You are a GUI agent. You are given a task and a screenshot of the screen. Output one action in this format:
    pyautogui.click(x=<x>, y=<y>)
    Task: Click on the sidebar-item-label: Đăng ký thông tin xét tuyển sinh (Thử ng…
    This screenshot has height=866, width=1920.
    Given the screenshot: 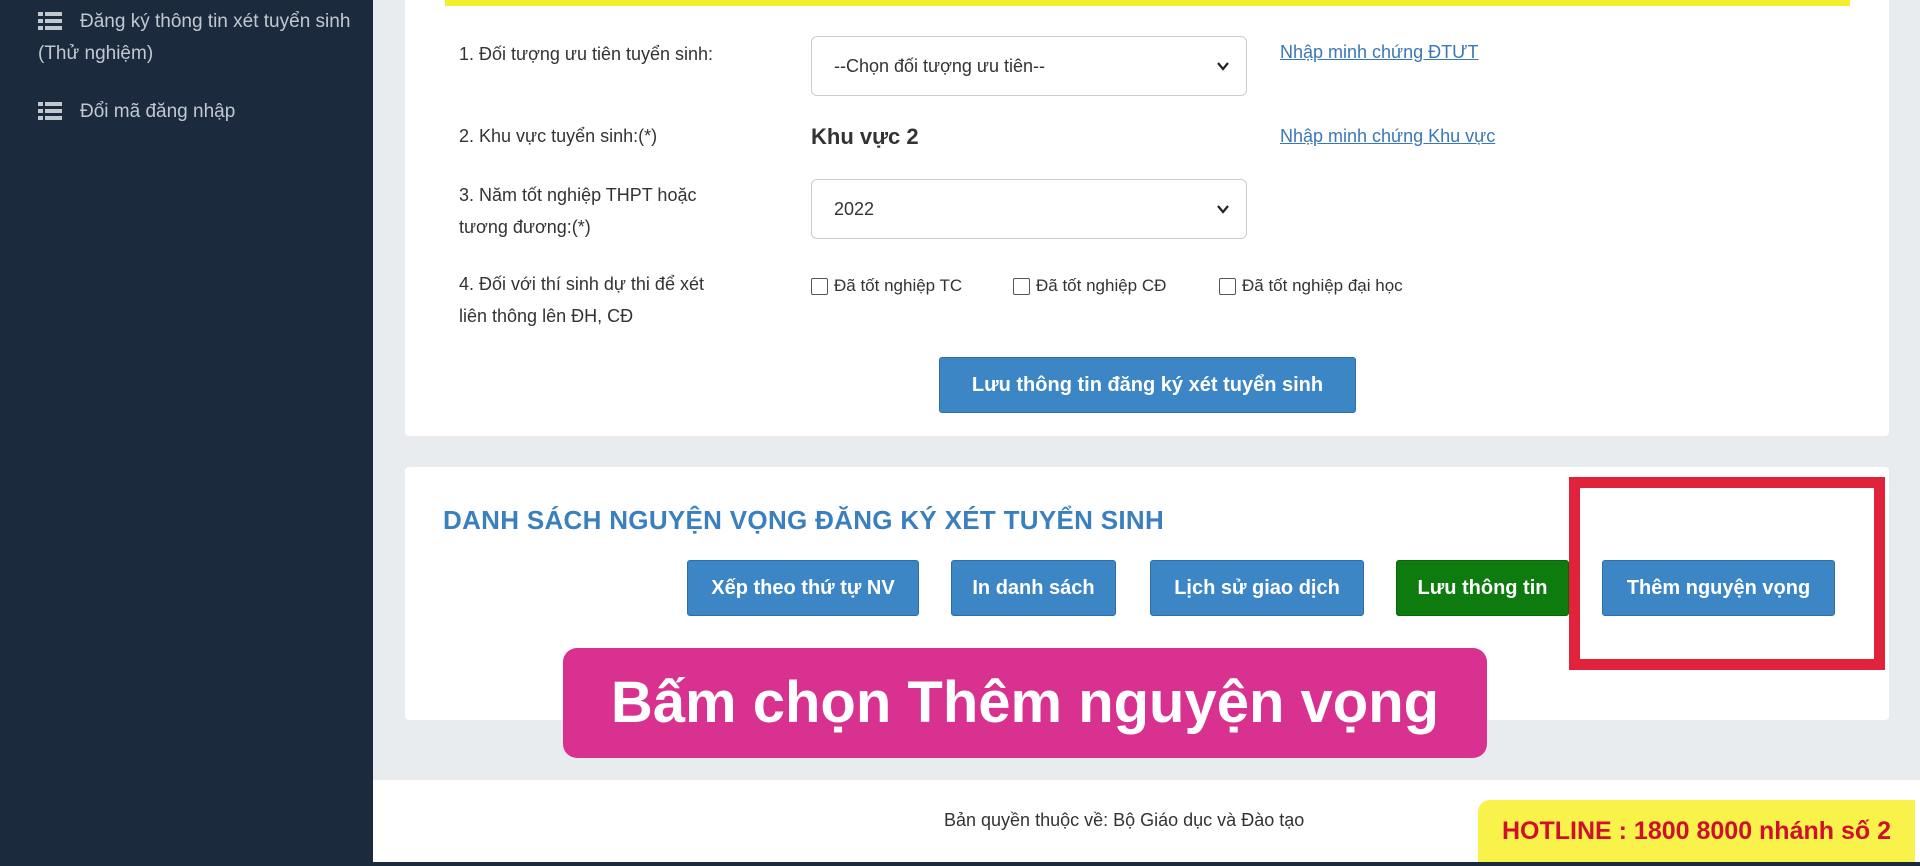 What is the action you would take?
    pyautogui.click(x=194, y=37)
    